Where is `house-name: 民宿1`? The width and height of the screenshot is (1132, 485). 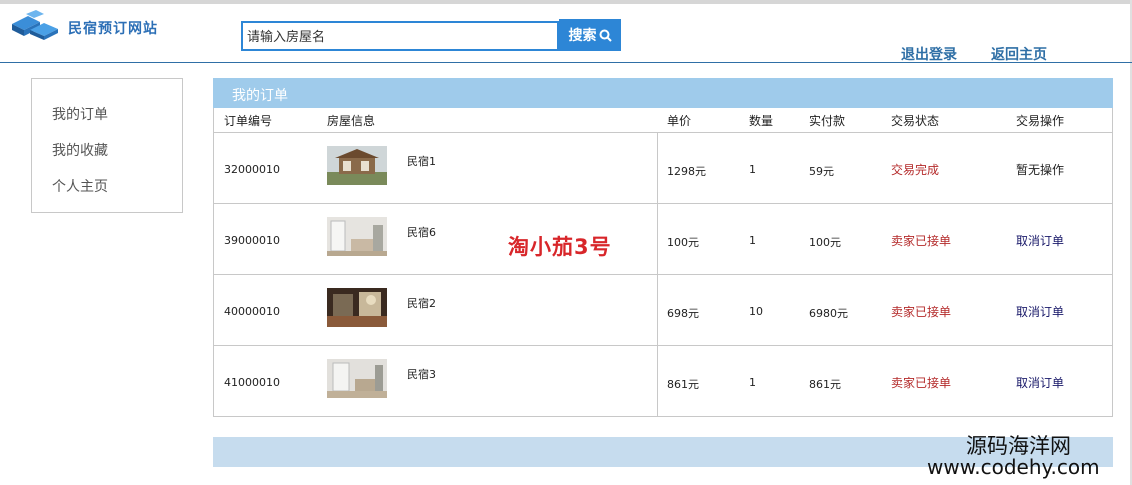
house-name: 民宿1 is located at coordinates (421, 161).